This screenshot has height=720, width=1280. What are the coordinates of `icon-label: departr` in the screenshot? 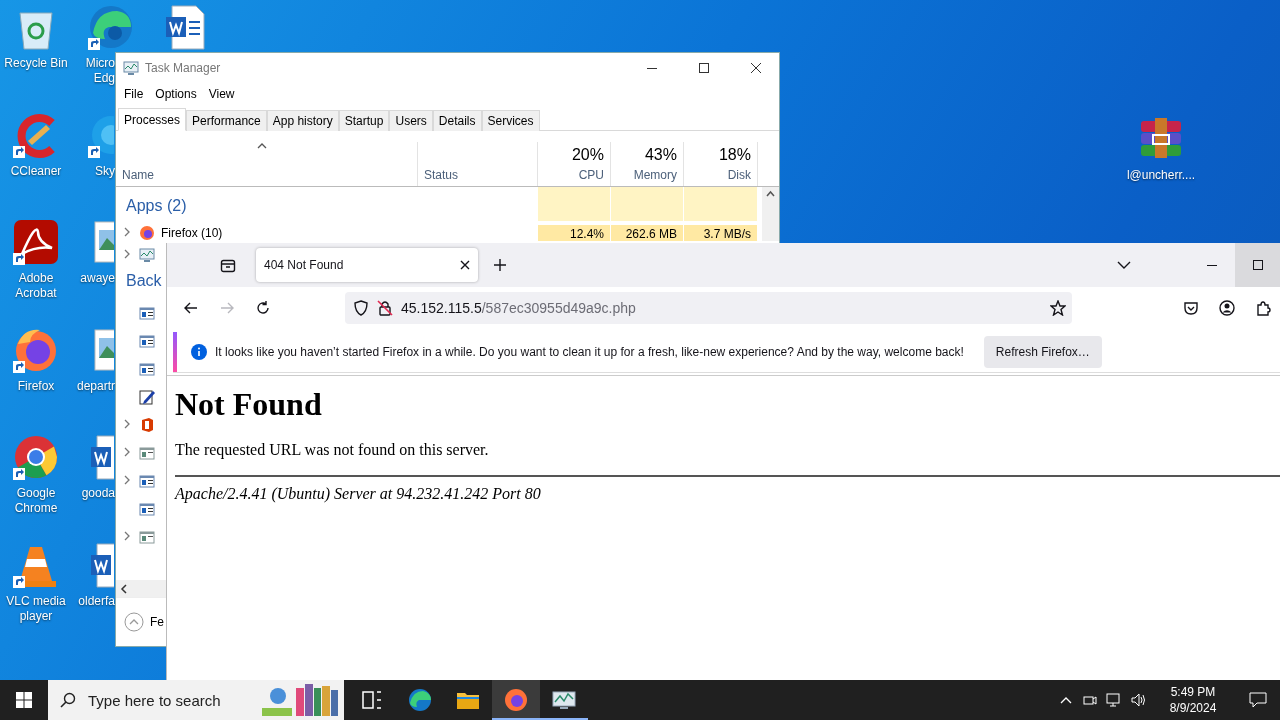 It's located at (95, 386).